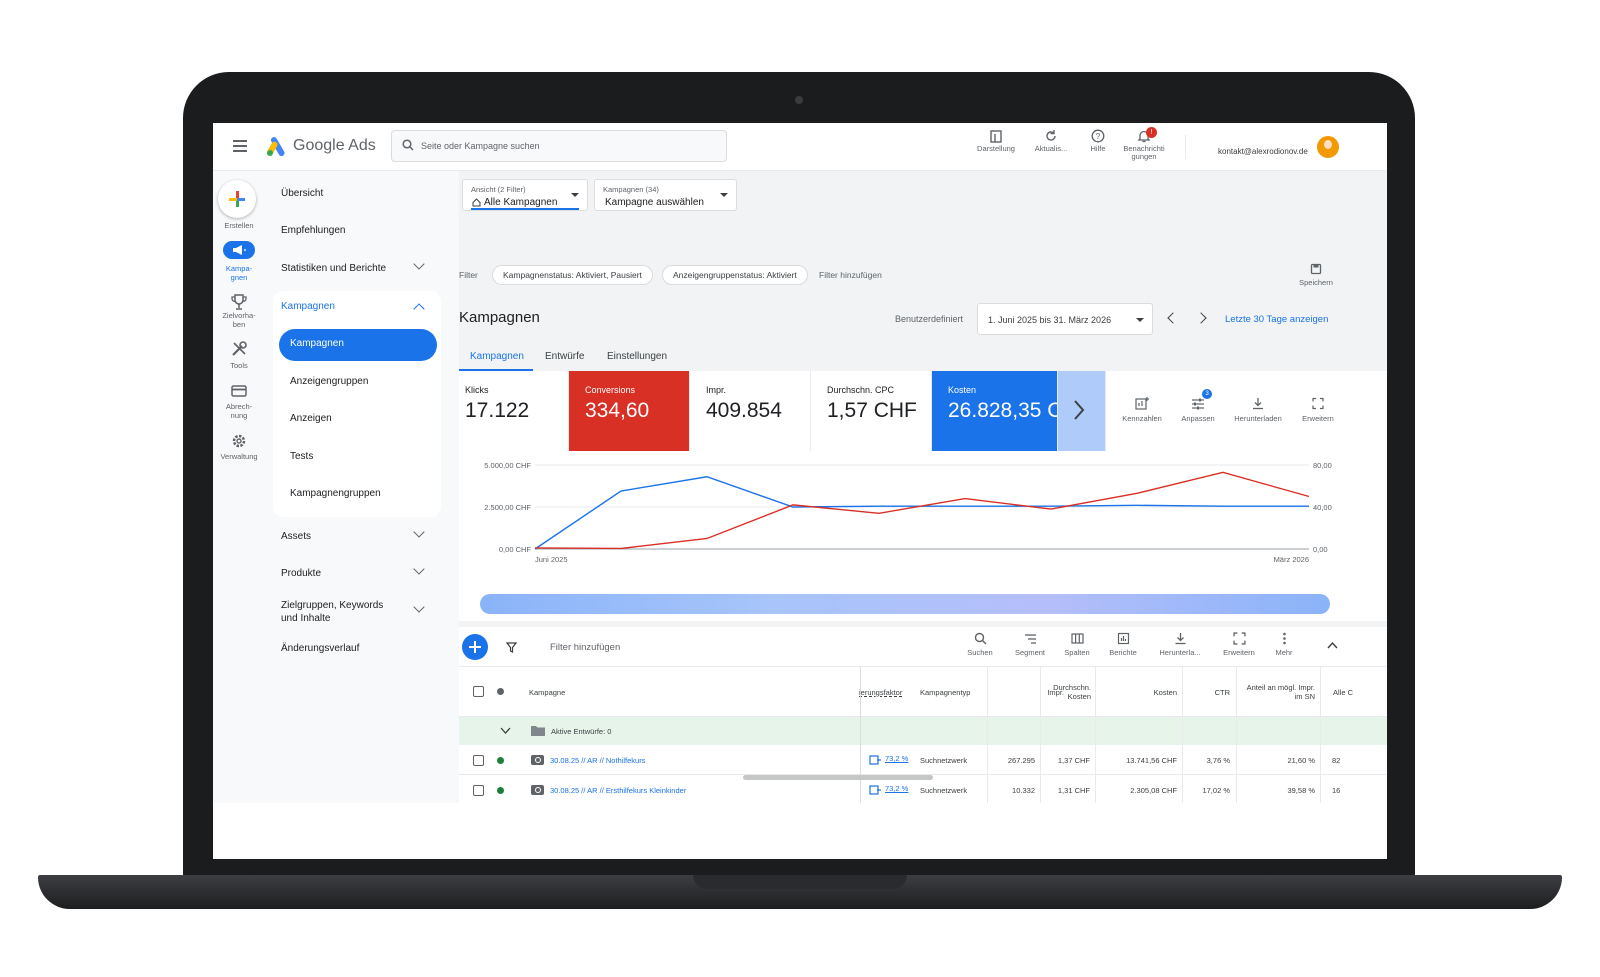  Describe the element at coordinates (1258, 410) in the screenshot. I see `download-button: Herunterladen` at that location.